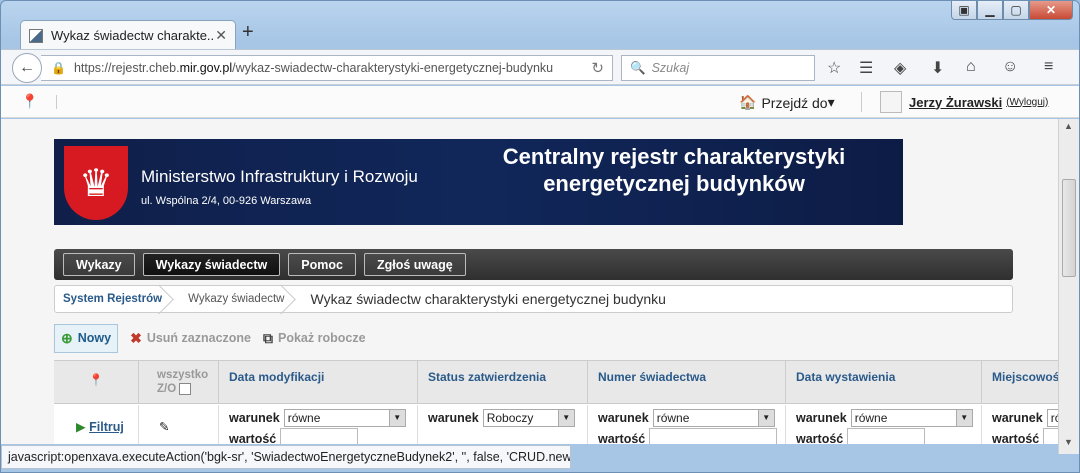 Image resolution: width=1080 pixels, height=473 pixels. What do you see at coordinates (241, 299) in the screenshot?
I see `breadcrumb-item: Wykazy świadectw` at bounding box center [241, 299].